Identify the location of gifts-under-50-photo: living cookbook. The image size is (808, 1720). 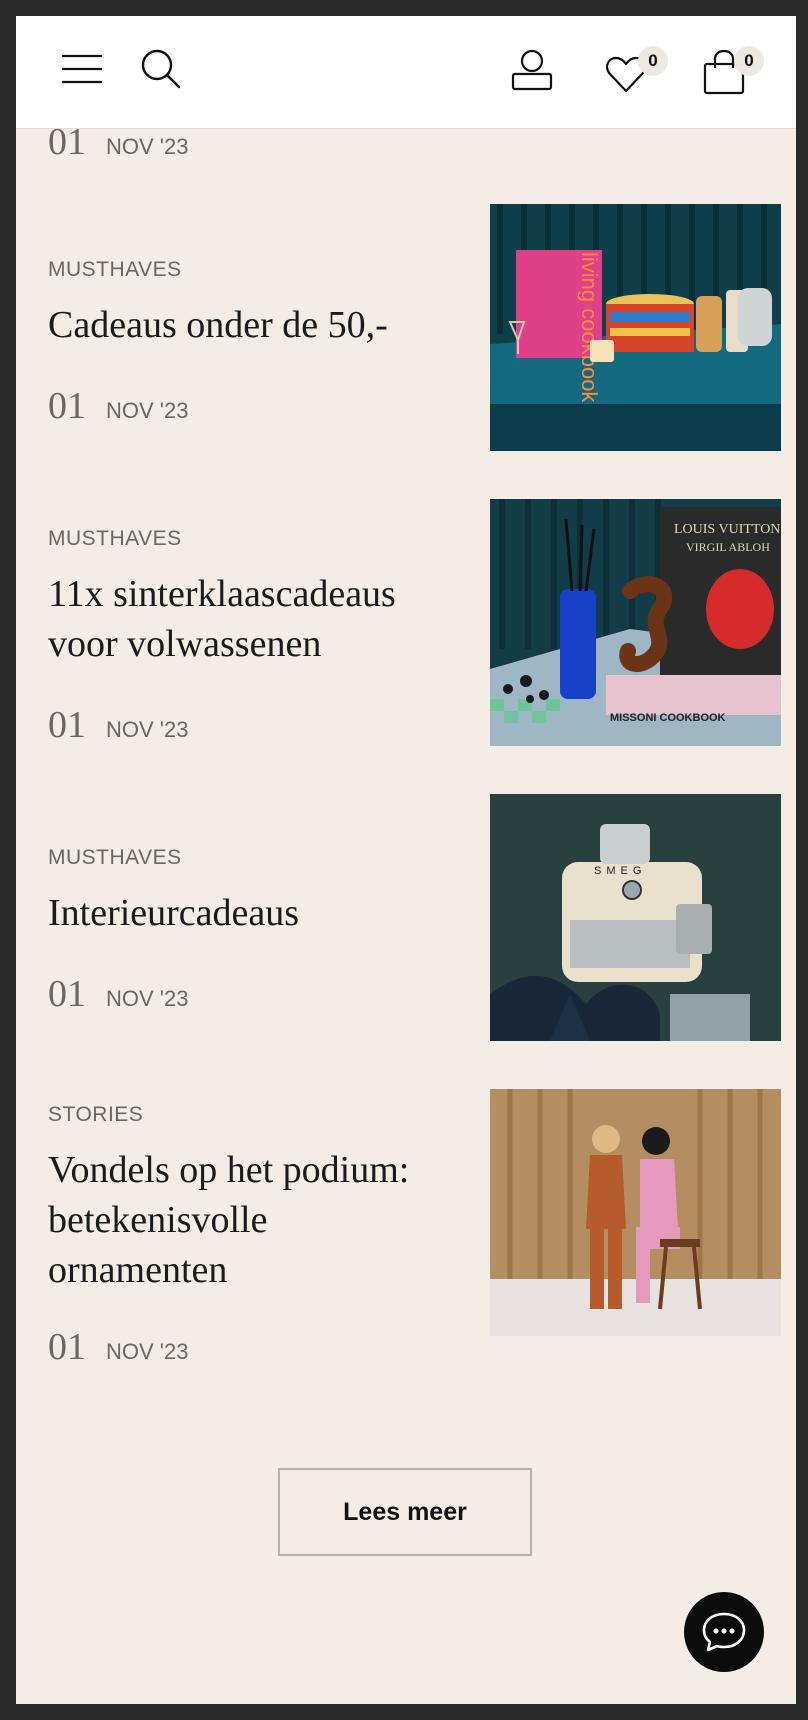
(635, 327).